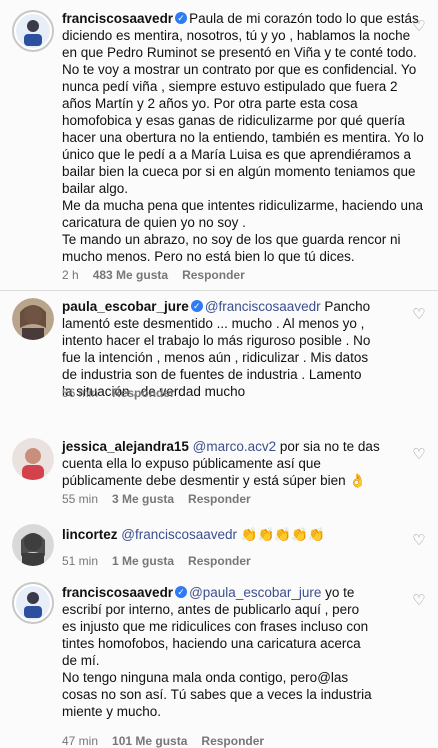 This screenshot has width=438, height=748. I want to click on comment-username: lincortez, so click(90, 534).